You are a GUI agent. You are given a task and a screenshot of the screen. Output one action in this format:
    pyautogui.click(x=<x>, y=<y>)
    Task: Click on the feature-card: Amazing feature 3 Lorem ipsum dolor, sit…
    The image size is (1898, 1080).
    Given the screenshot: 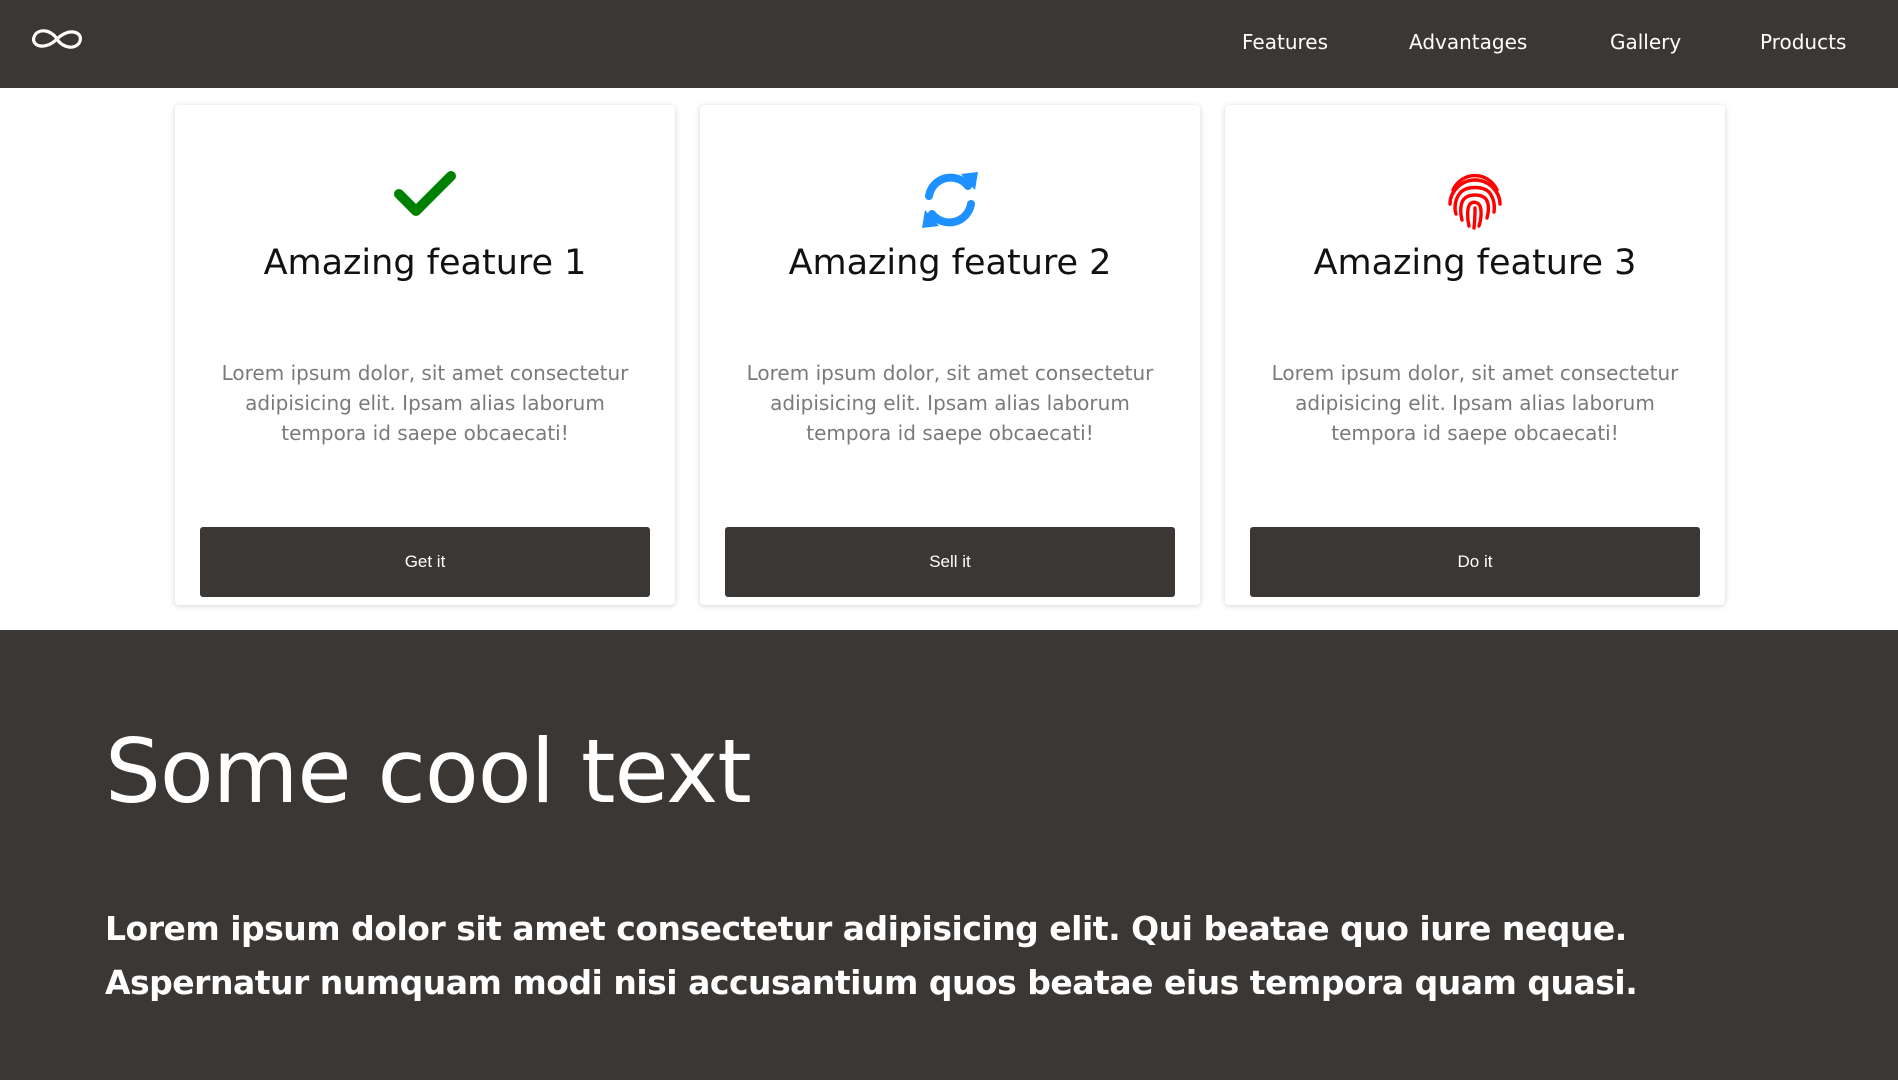 What is the action you would take?
    pyautogui.click(x=1475, y=355)
    